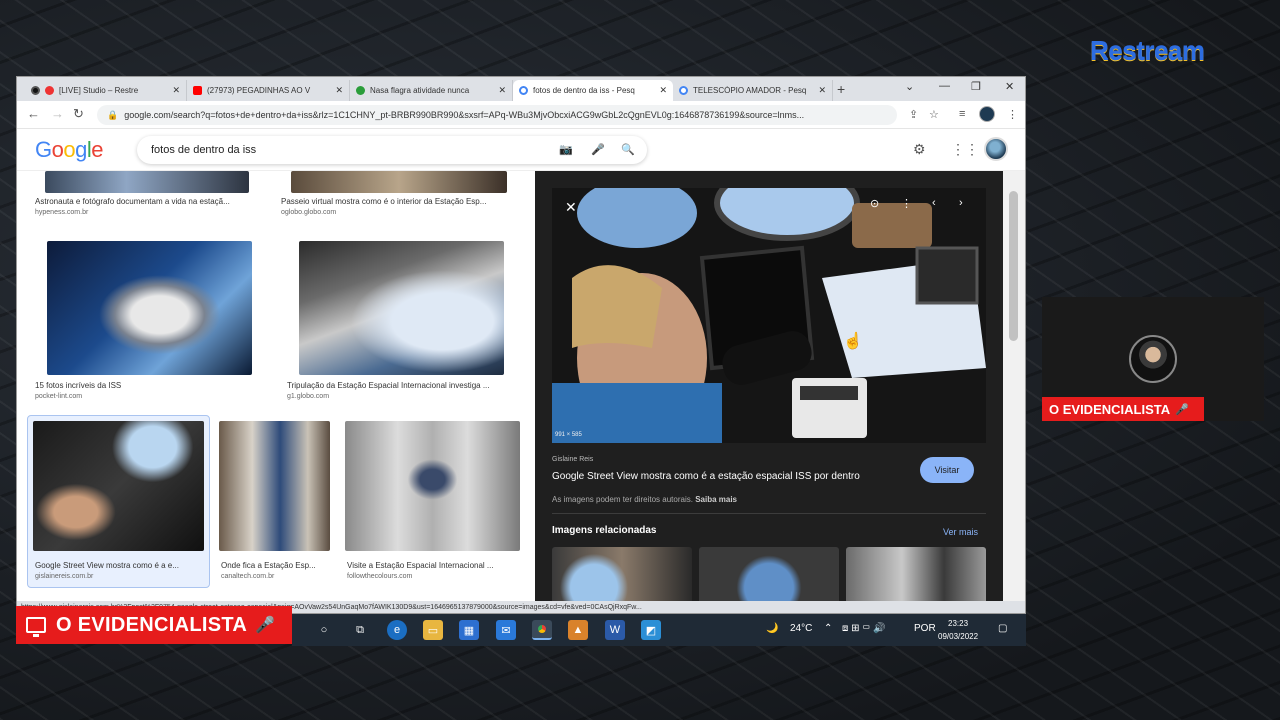 Image resolution: width=1280 pixels, height=720 pixels. I want to click on clock-date: 09/03/2022, so click(958, 636).